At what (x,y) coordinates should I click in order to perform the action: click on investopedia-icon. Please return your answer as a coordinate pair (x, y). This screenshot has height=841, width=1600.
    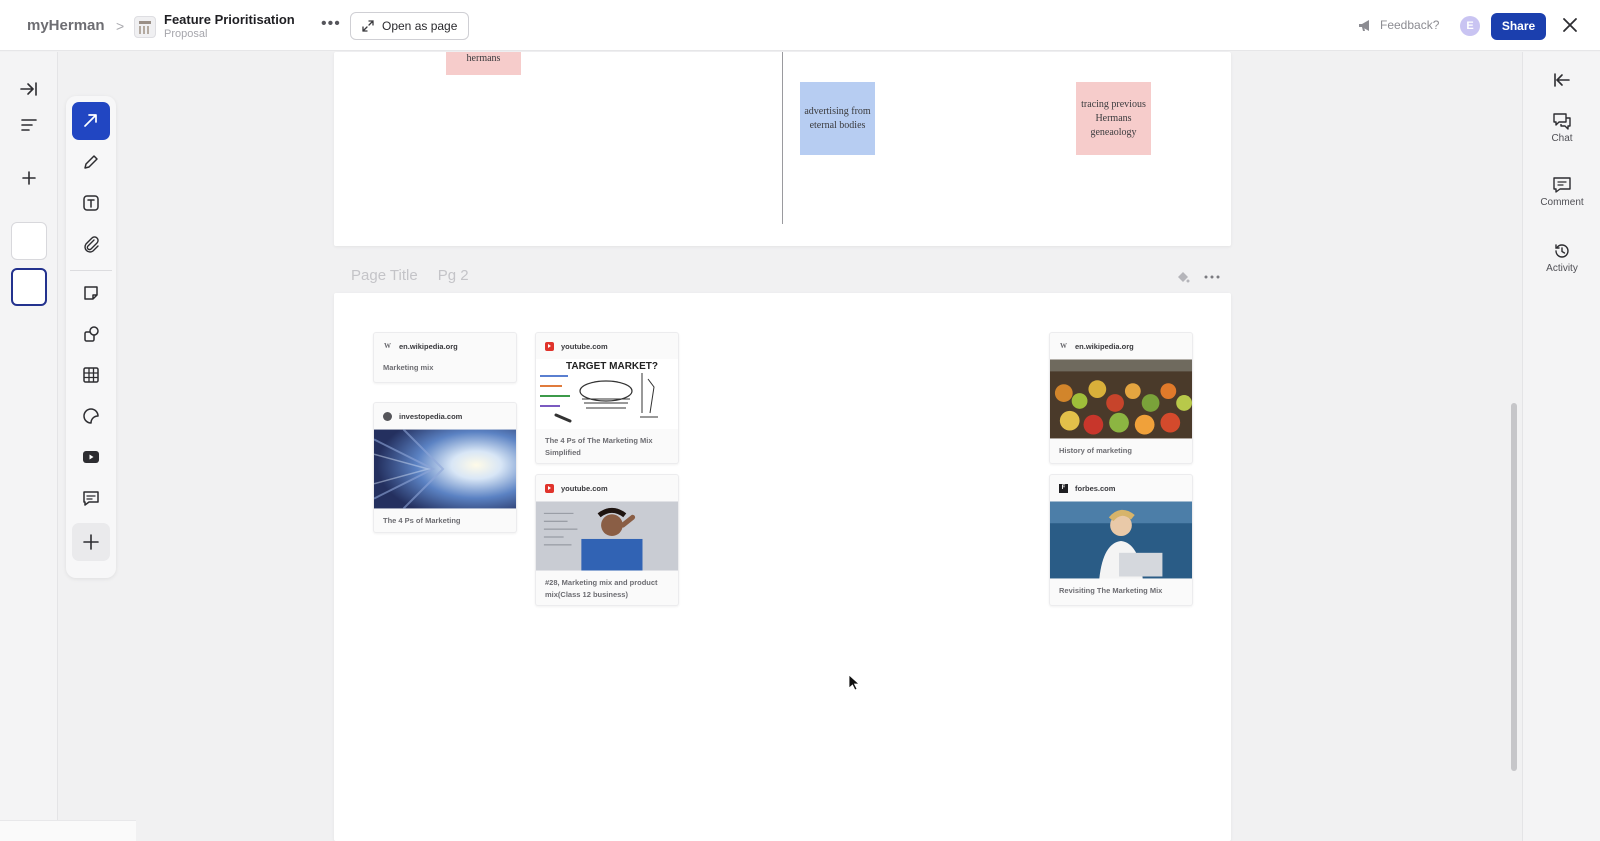
    Looking at the image, I should click on (387, 416).